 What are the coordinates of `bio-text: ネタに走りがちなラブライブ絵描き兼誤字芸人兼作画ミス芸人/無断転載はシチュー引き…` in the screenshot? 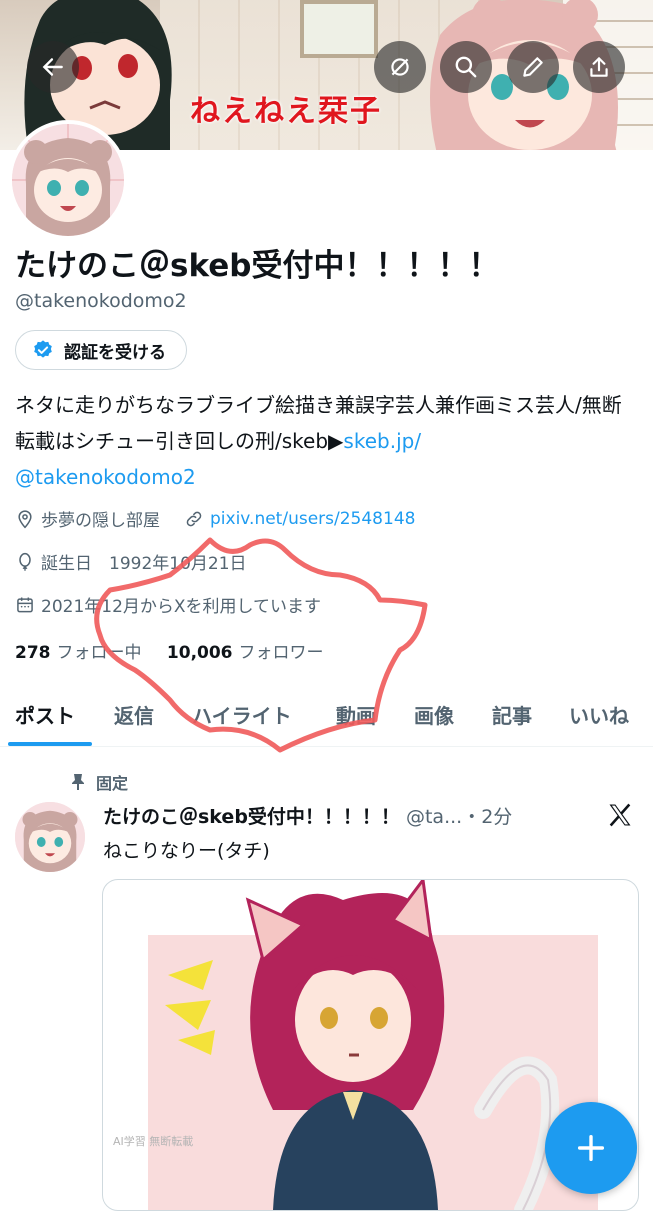 It's located at (318, 423).